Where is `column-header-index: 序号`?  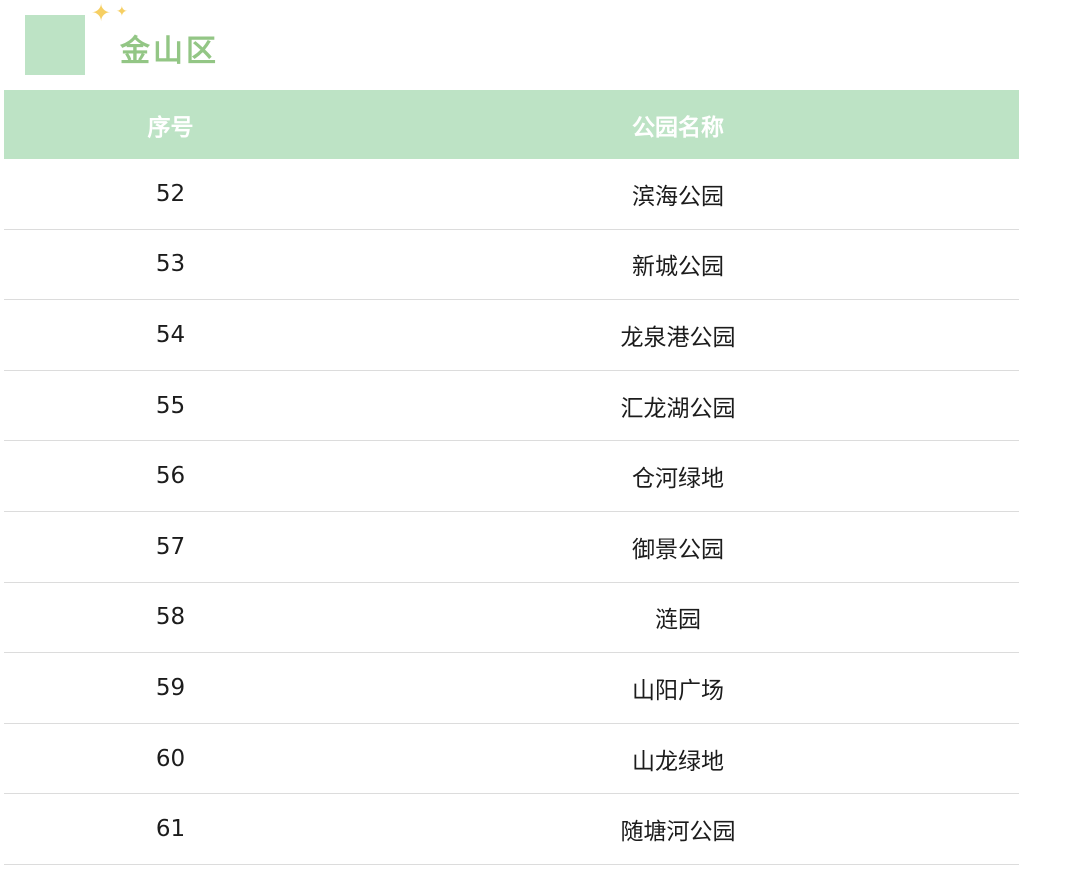 column-header-index: 序号 is located at coordinates (170, 127).